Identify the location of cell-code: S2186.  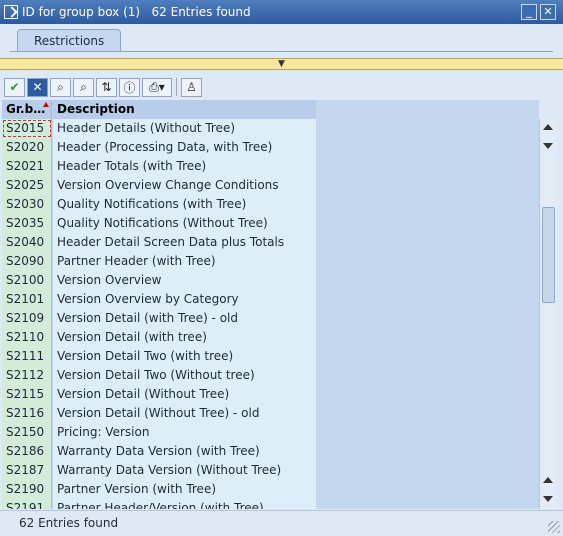
(27, 451).